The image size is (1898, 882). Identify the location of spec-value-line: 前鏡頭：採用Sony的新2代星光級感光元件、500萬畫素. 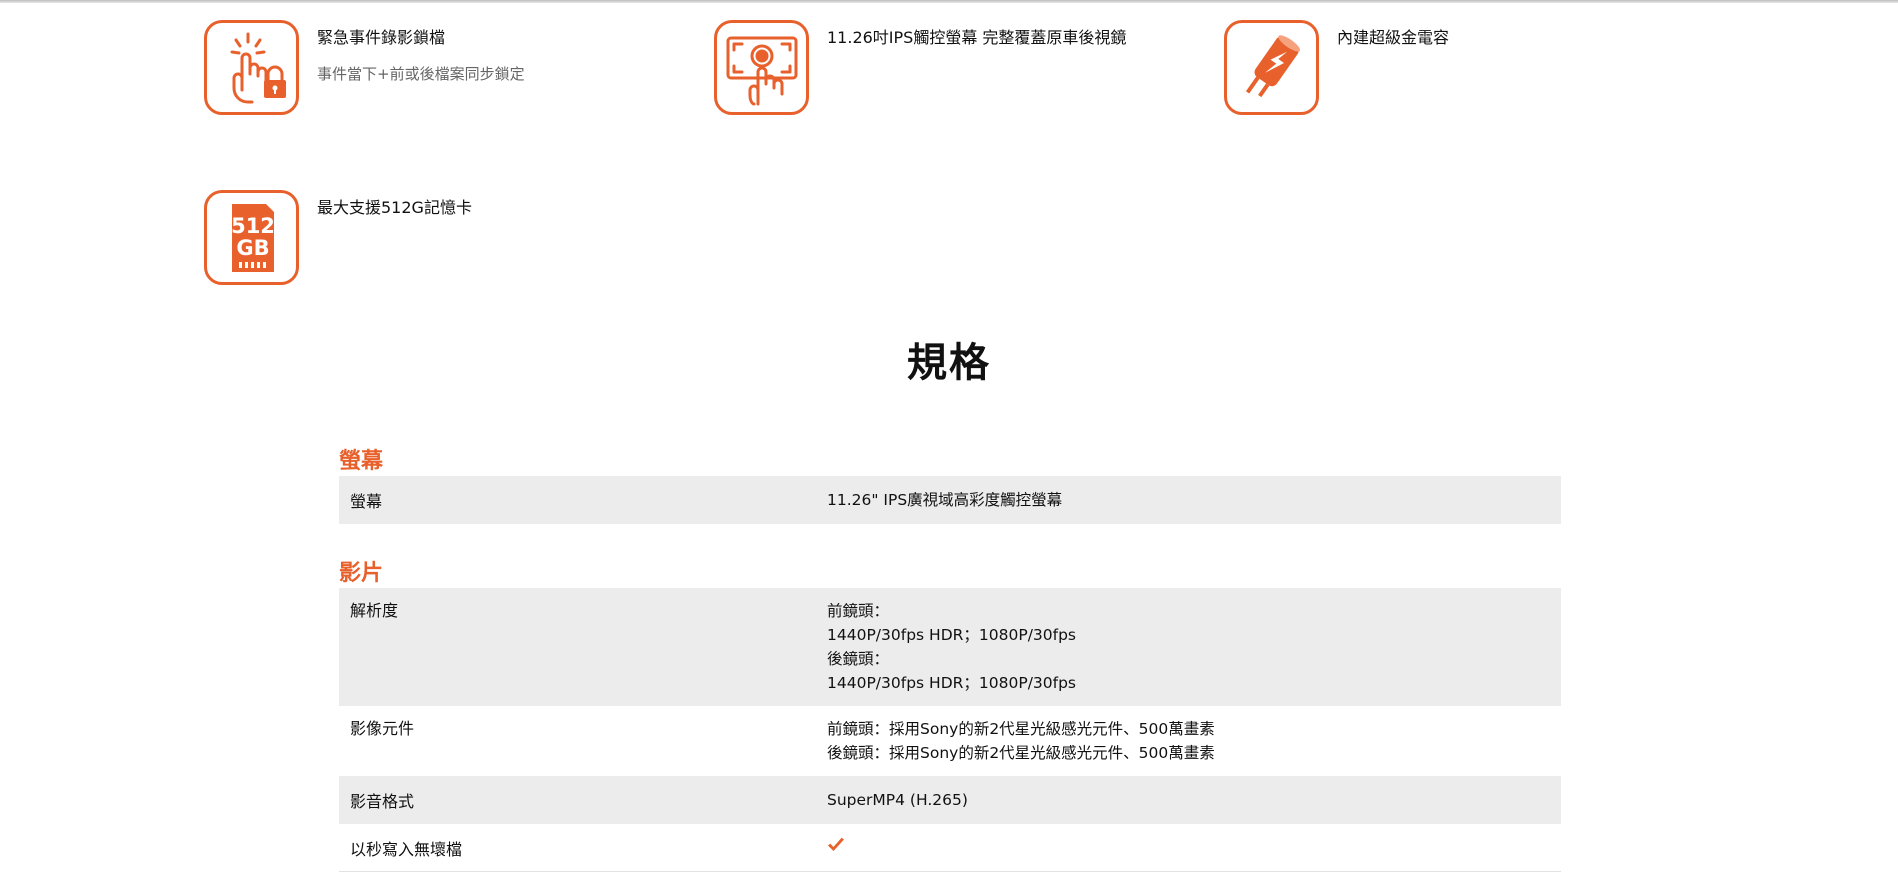
(1021, 729).